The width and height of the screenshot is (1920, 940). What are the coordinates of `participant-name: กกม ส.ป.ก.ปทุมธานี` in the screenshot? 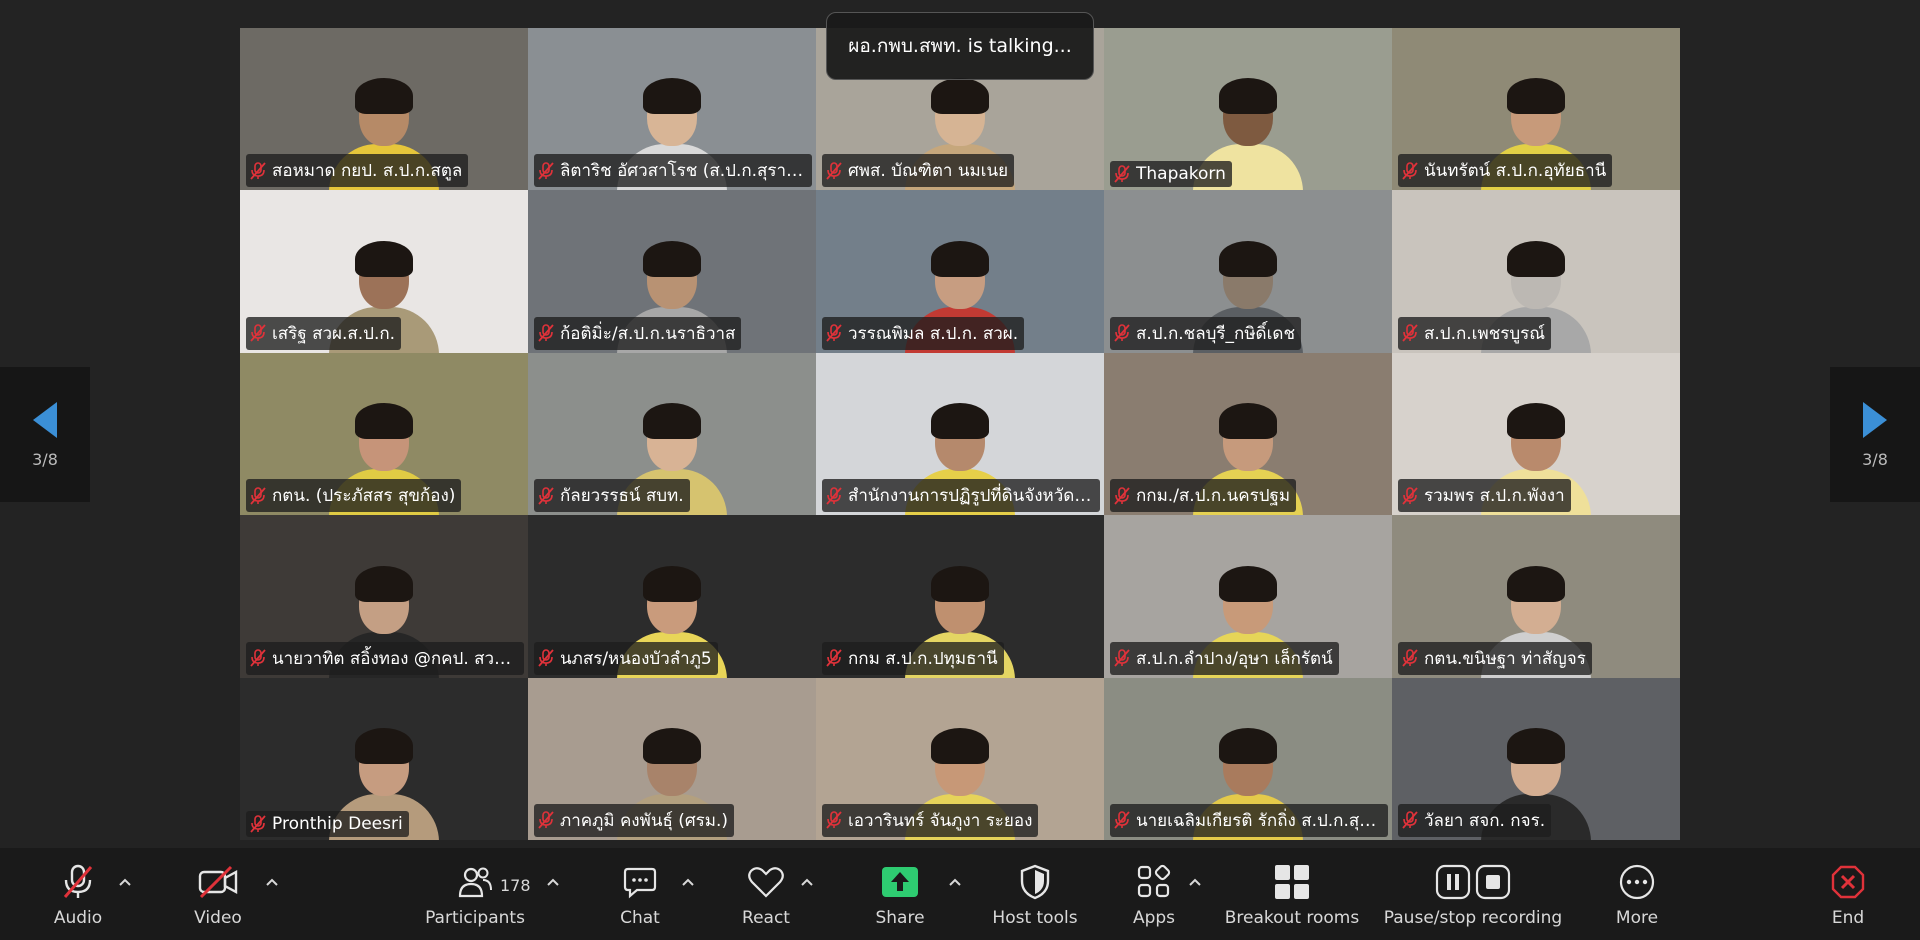 It's located at (923, 658).